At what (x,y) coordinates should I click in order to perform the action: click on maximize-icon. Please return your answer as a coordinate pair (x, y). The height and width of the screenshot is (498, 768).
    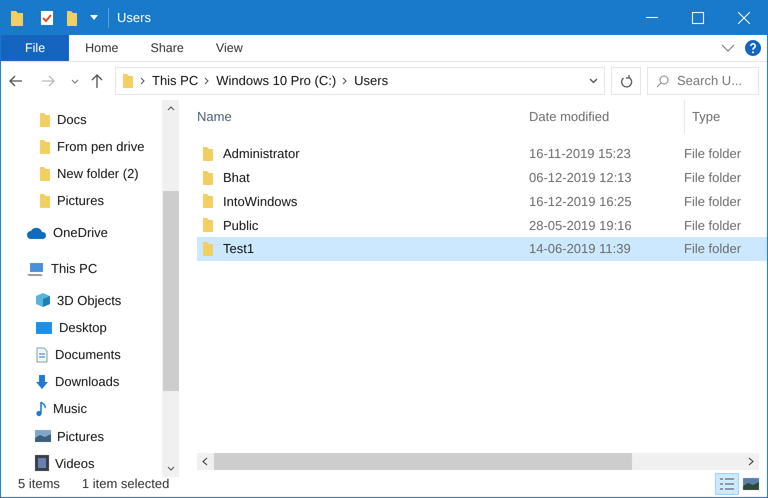
    Looking at the image, I should click on (698, 18).